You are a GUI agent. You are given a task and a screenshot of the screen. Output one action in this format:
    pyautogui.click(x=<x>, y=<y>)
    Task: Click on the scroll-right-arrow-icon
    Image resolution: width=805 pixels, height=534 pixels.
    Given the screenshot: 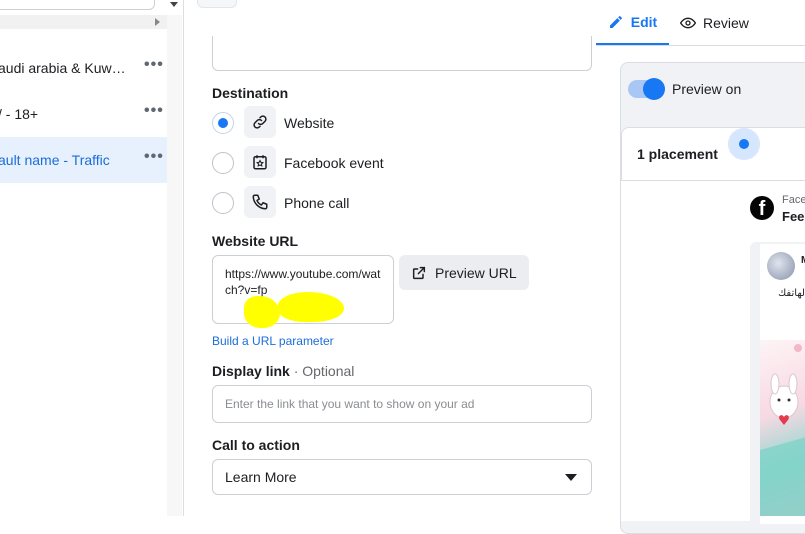 What is the action you would take?
    pyautogui.click(x=157, y=22)
    